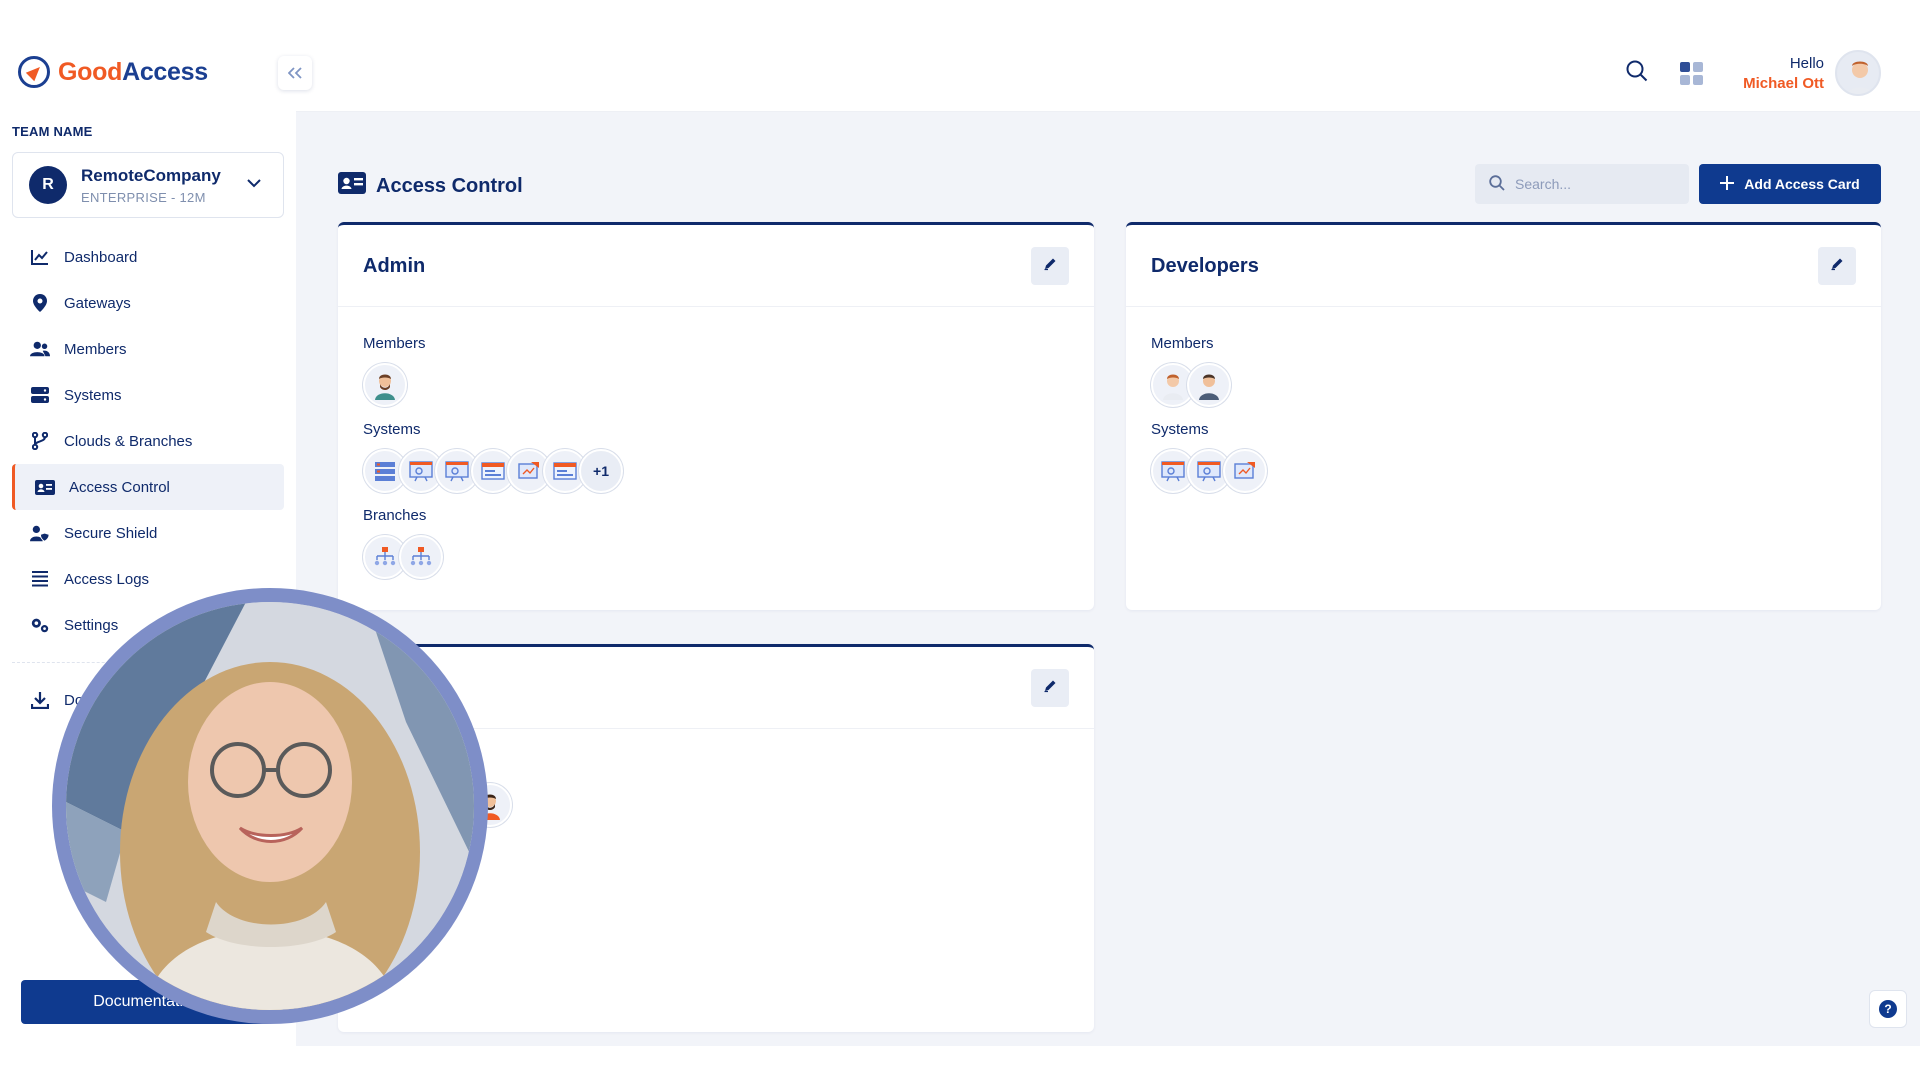 The height and width of the screenshot is (1080, 1920). I want to click on sidebar-item-label: Access Control, so click(119, 487).